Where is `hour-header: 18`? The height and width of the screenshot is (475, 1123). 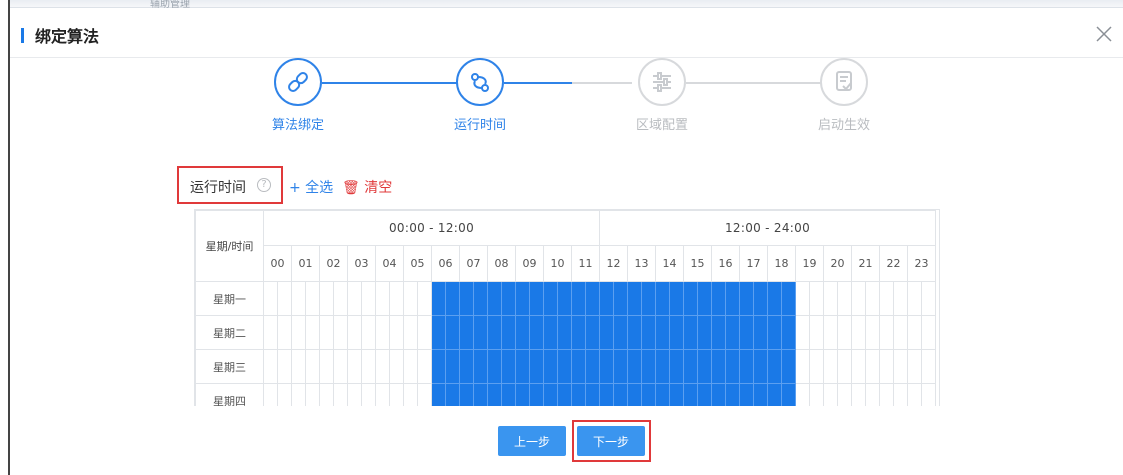 hour-header: 18 is located at coordinates (781, 263).